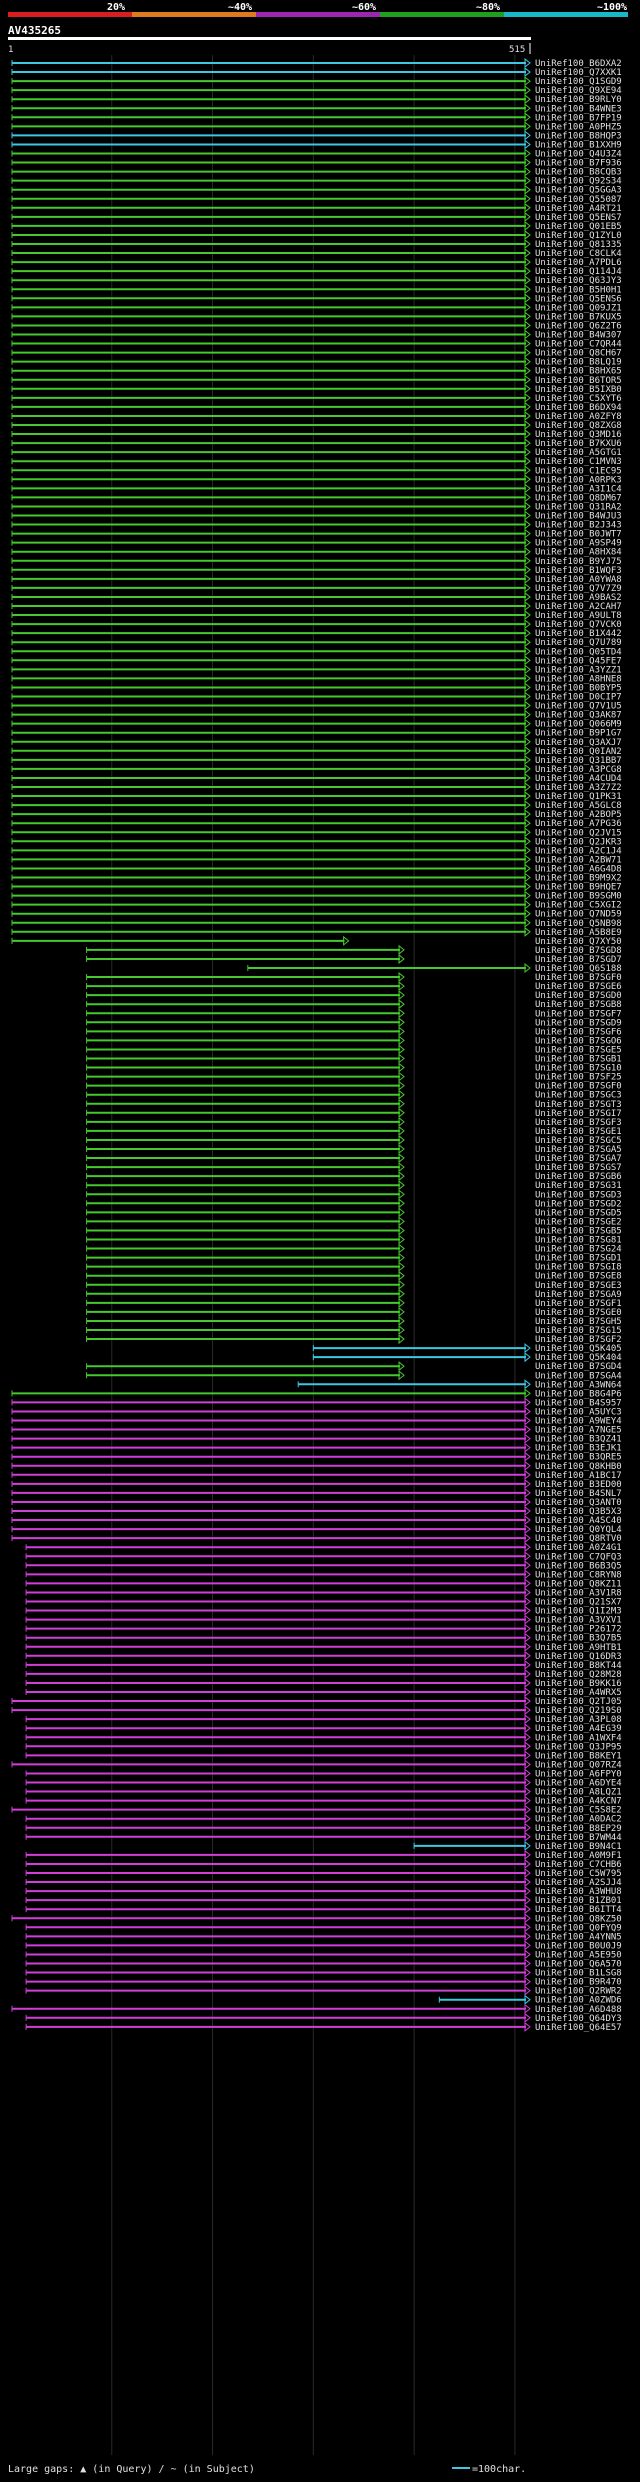 The image size is (640, 2482). Describe the element at coordinates (269, 38) in the screenshot. I see `query-bar` at that location.